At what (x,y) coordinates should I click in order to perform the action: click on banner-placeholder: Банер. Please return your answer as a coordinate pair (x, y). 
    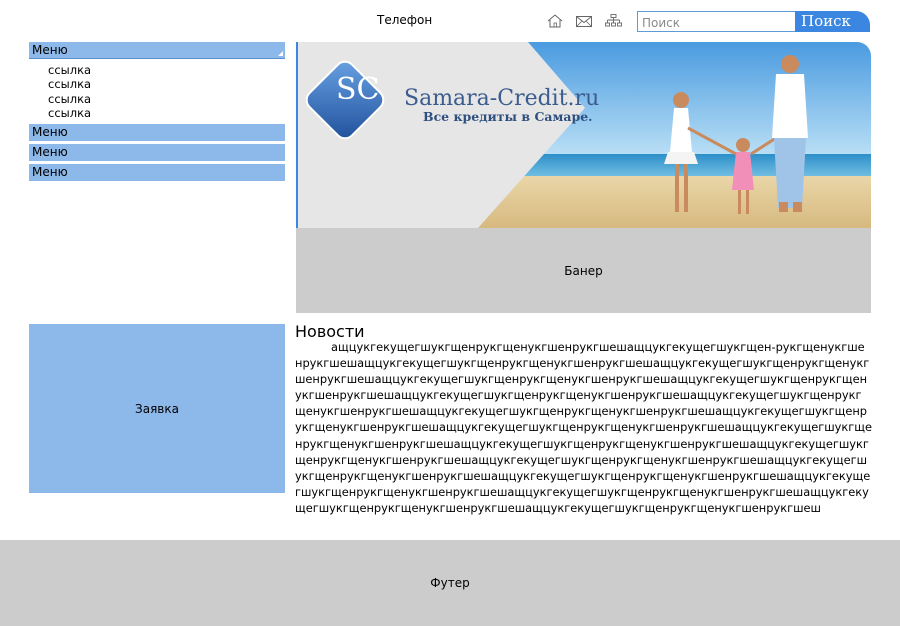
    Looking at the image, I should click on (583, 270).